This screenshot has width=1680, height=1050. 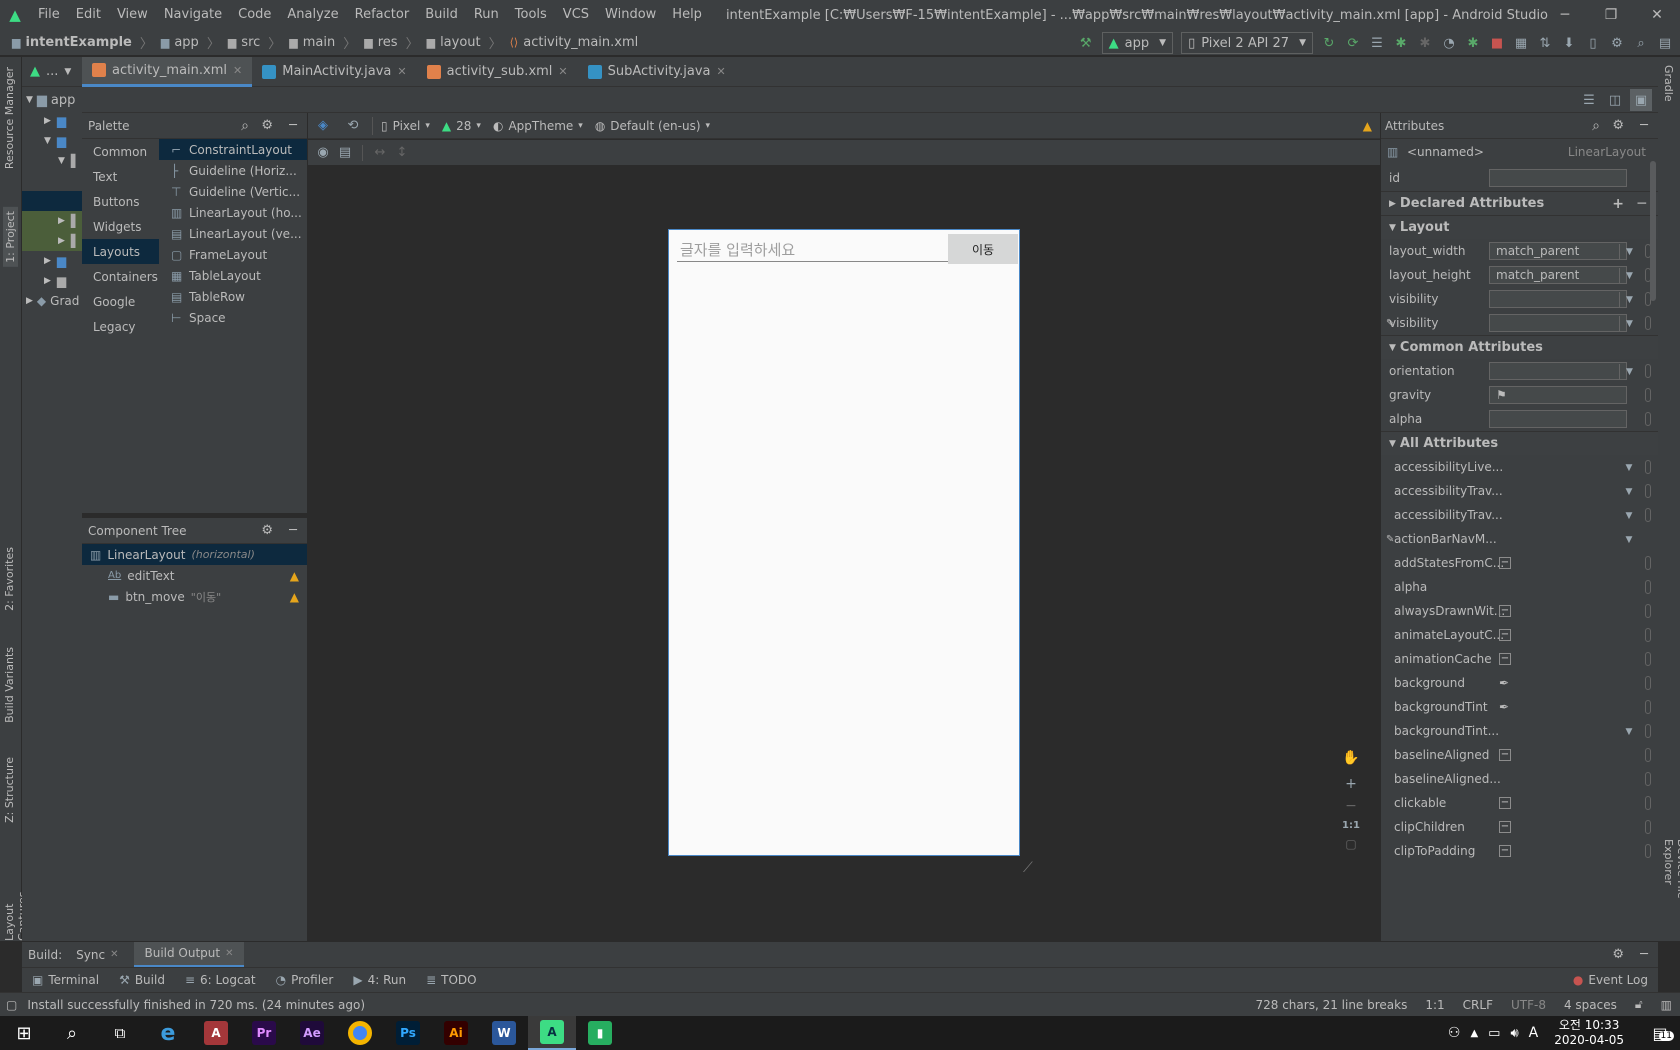 What do you see at coordinates (353, 126) in the screenshot?
I see `orientation-icon: ⟲` at bounding box center [353, 126].